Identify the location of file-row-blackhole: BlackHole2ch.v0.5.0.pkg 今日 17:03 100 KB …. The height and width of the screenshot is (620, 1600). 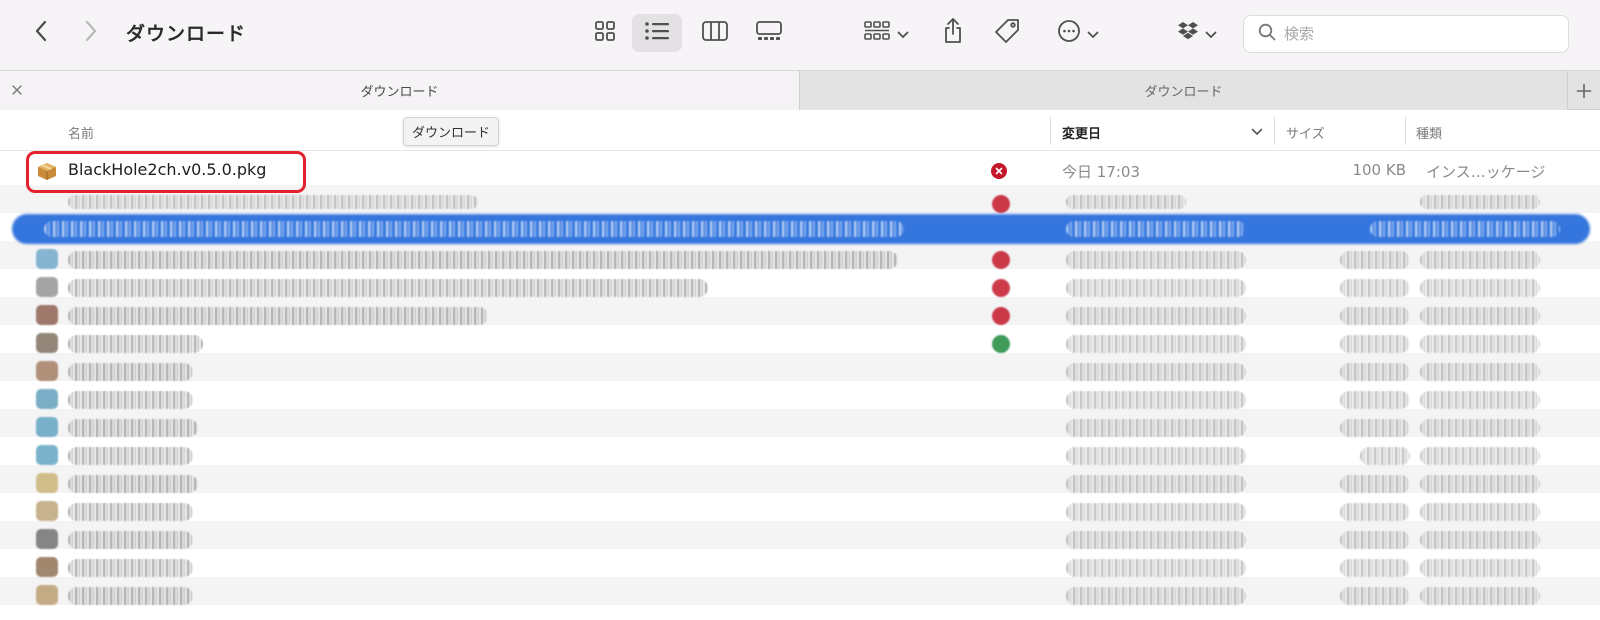
(800, 171).